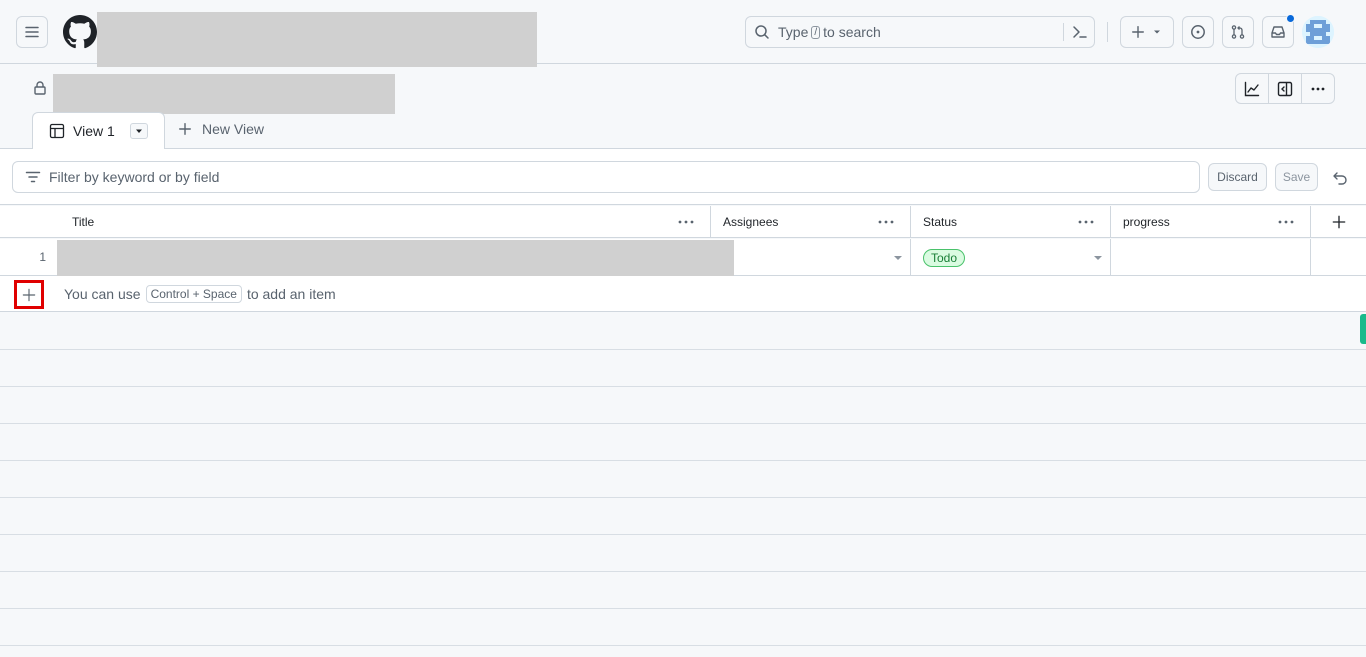 This screenshot has height=657, width=1366. I want to click on undo-icon, so click(1340, 178).